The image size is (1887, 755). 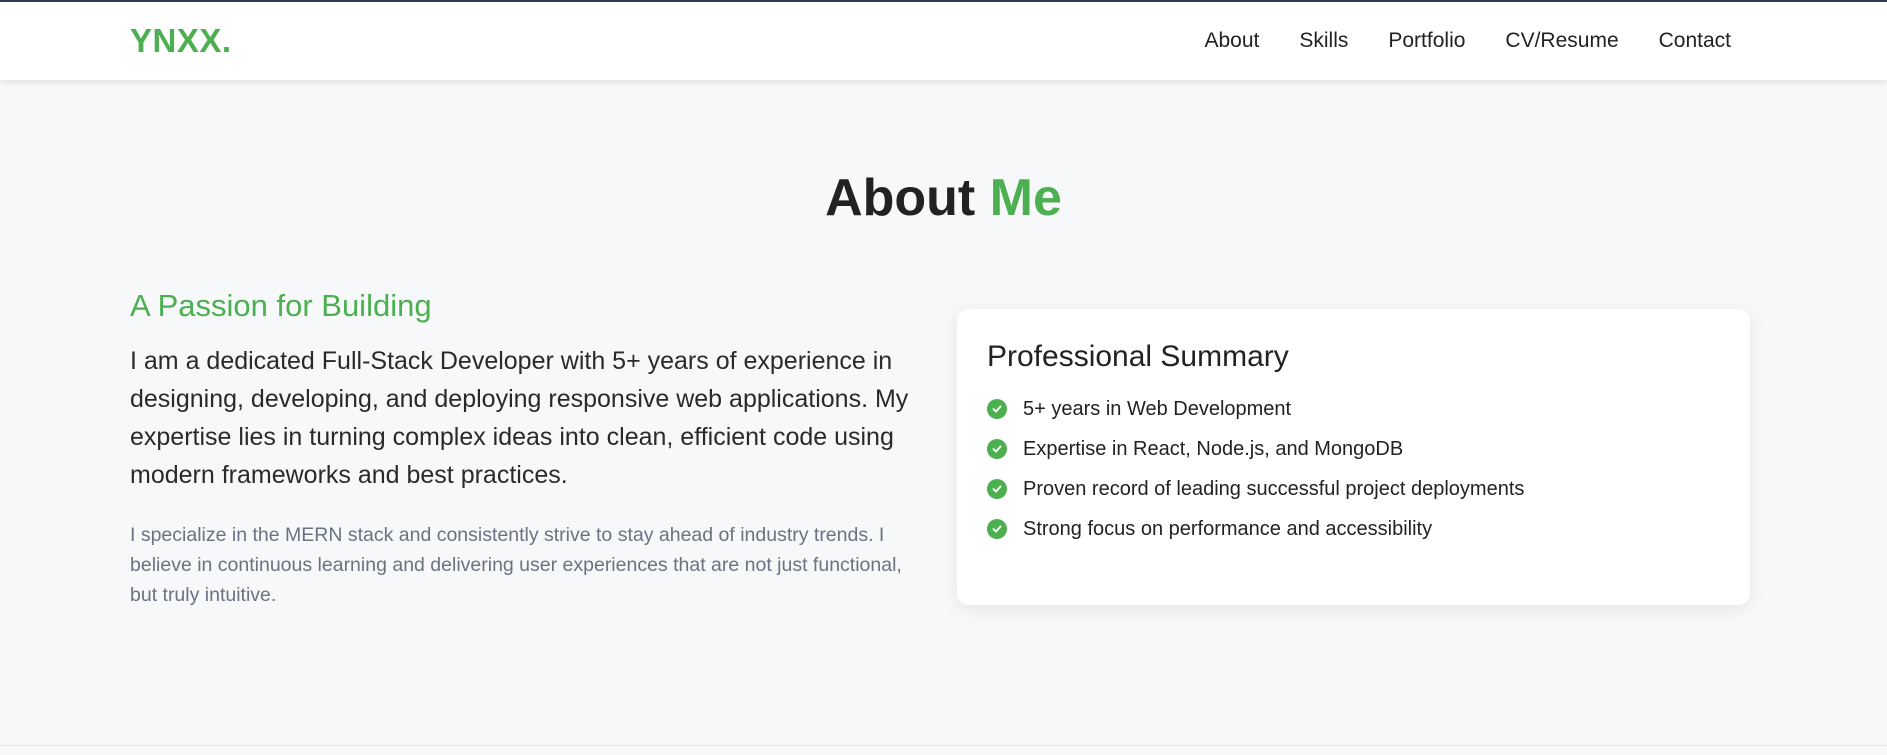 I want to click on summary-item: Expertise in React, Node.js, and MongoDB, so click(x=1353, y=449).